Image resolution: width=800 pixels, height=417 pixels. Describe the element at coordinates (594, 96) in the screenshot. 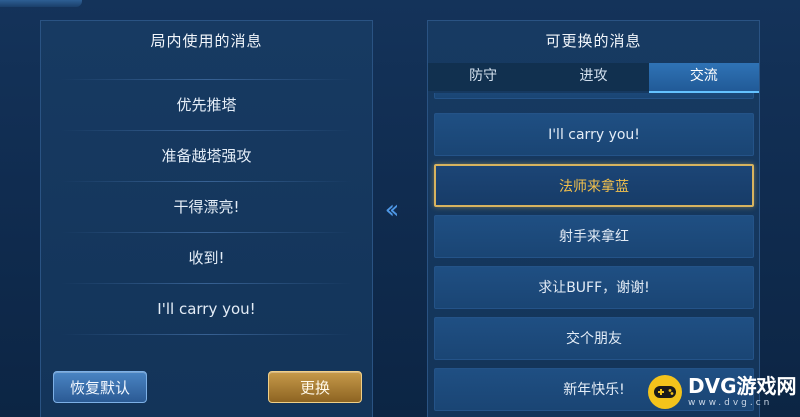

I see `list-item-partial` at that location.